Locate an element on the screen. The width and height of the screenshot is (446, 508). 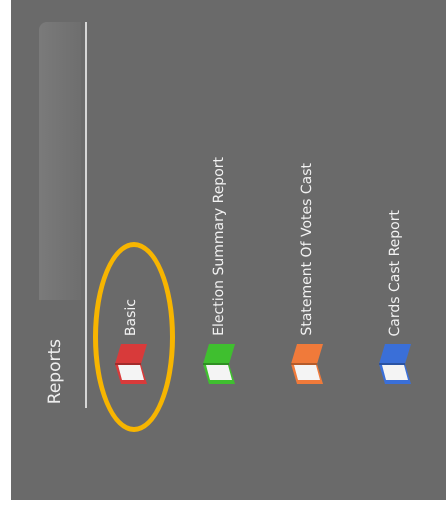
panel-title: Reports is located at coordinates (55, 371).